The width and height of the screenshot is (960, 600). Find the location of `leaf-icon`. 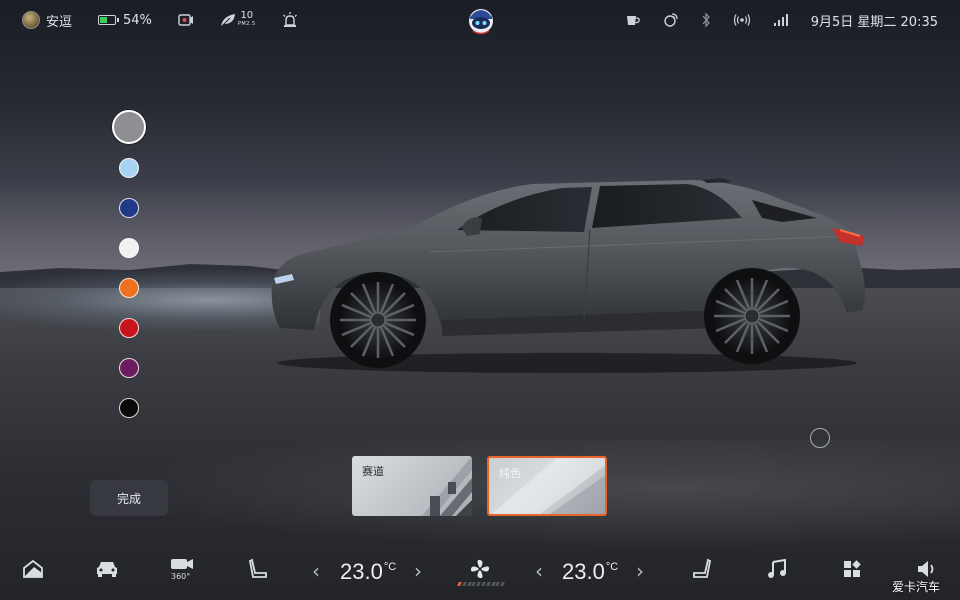

leaf-icon is located at coordinates (227, 20).